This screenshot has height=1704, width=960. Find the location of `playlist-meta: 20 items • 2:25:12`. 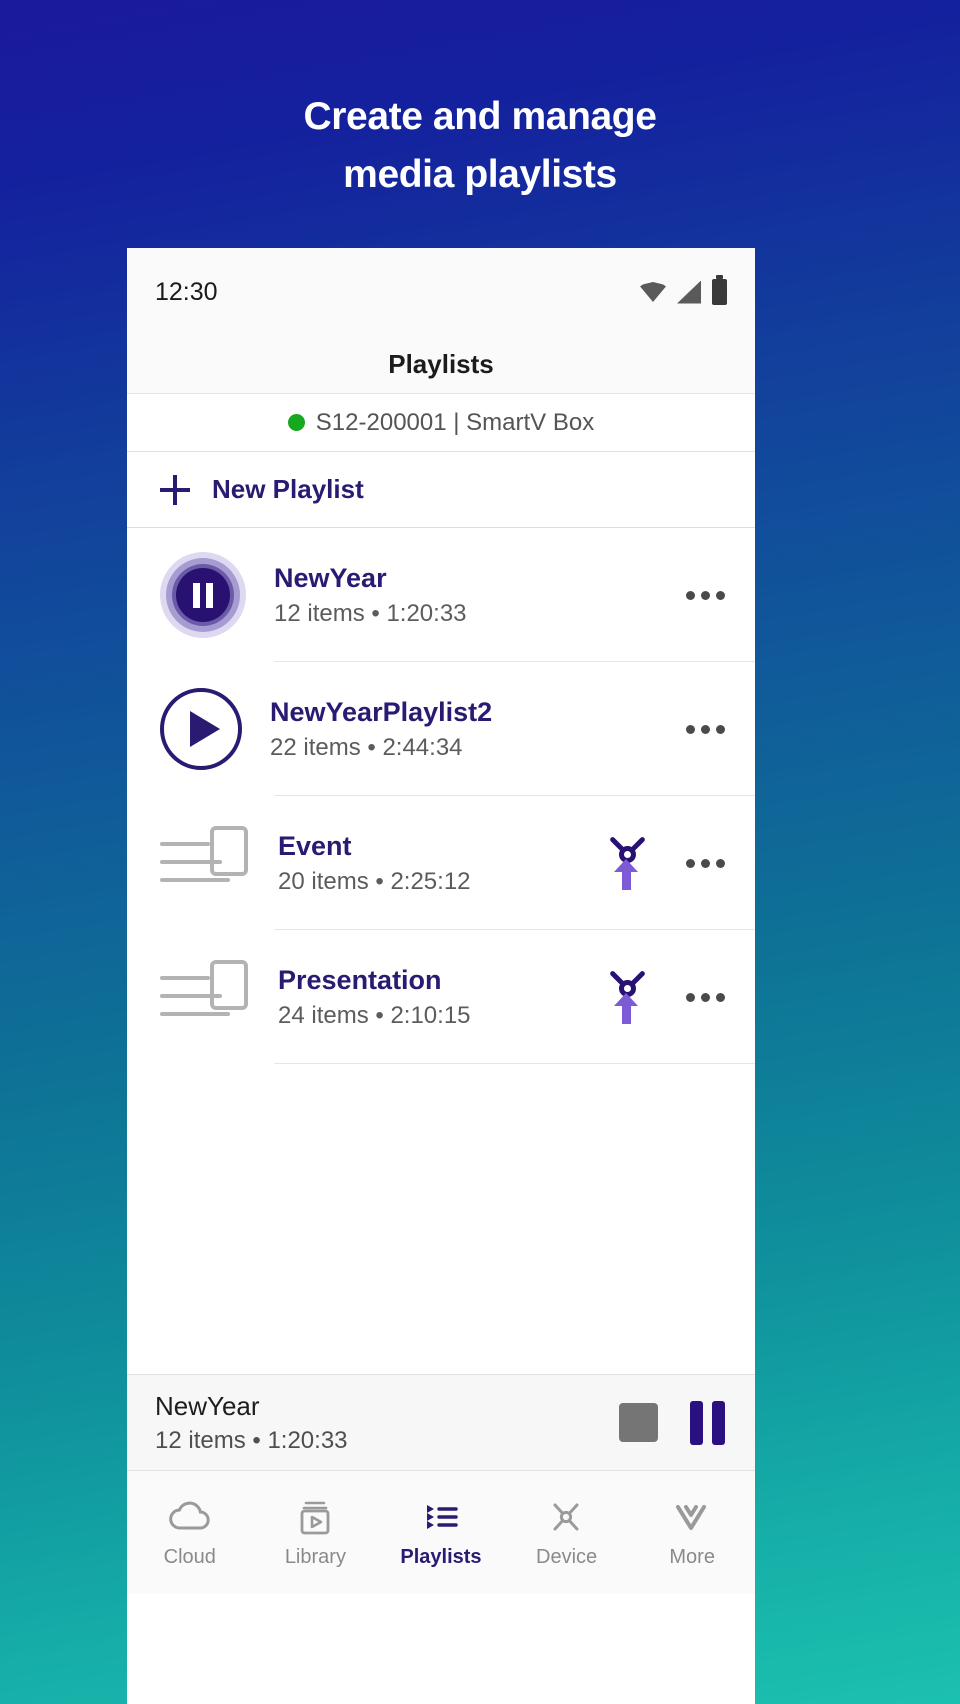

playlist-meta: 20 items • 2:25:12 is located at coordinates (374, 881).